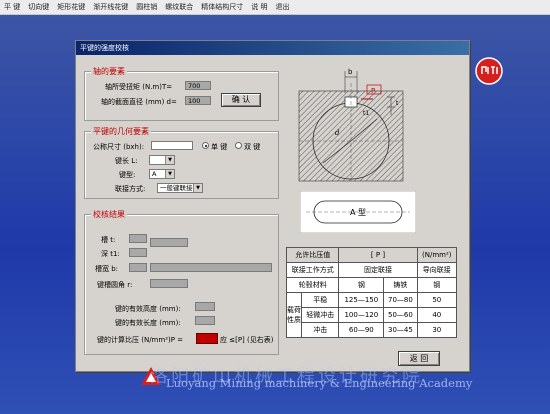 This screenshot has width=550, height=414. Describe the element at coordinates (148, 323) in the screenshot. I see `work-length-label: 键的有效长度 (mm):` at that location.